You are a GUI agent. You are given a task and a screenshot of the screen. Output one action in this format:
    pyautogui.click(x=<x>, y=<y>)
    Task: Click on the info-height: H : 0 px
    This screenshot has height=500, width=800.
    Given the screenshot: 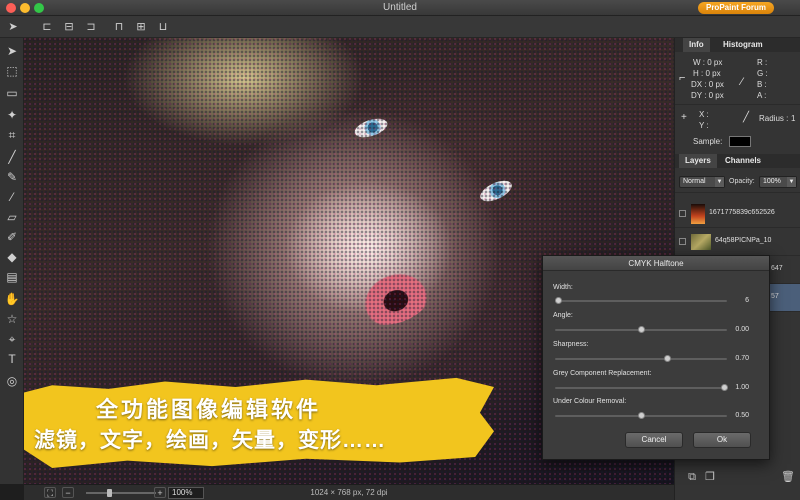 What is the action you would take?
    pyautogui.click(x=707, y=73)
    